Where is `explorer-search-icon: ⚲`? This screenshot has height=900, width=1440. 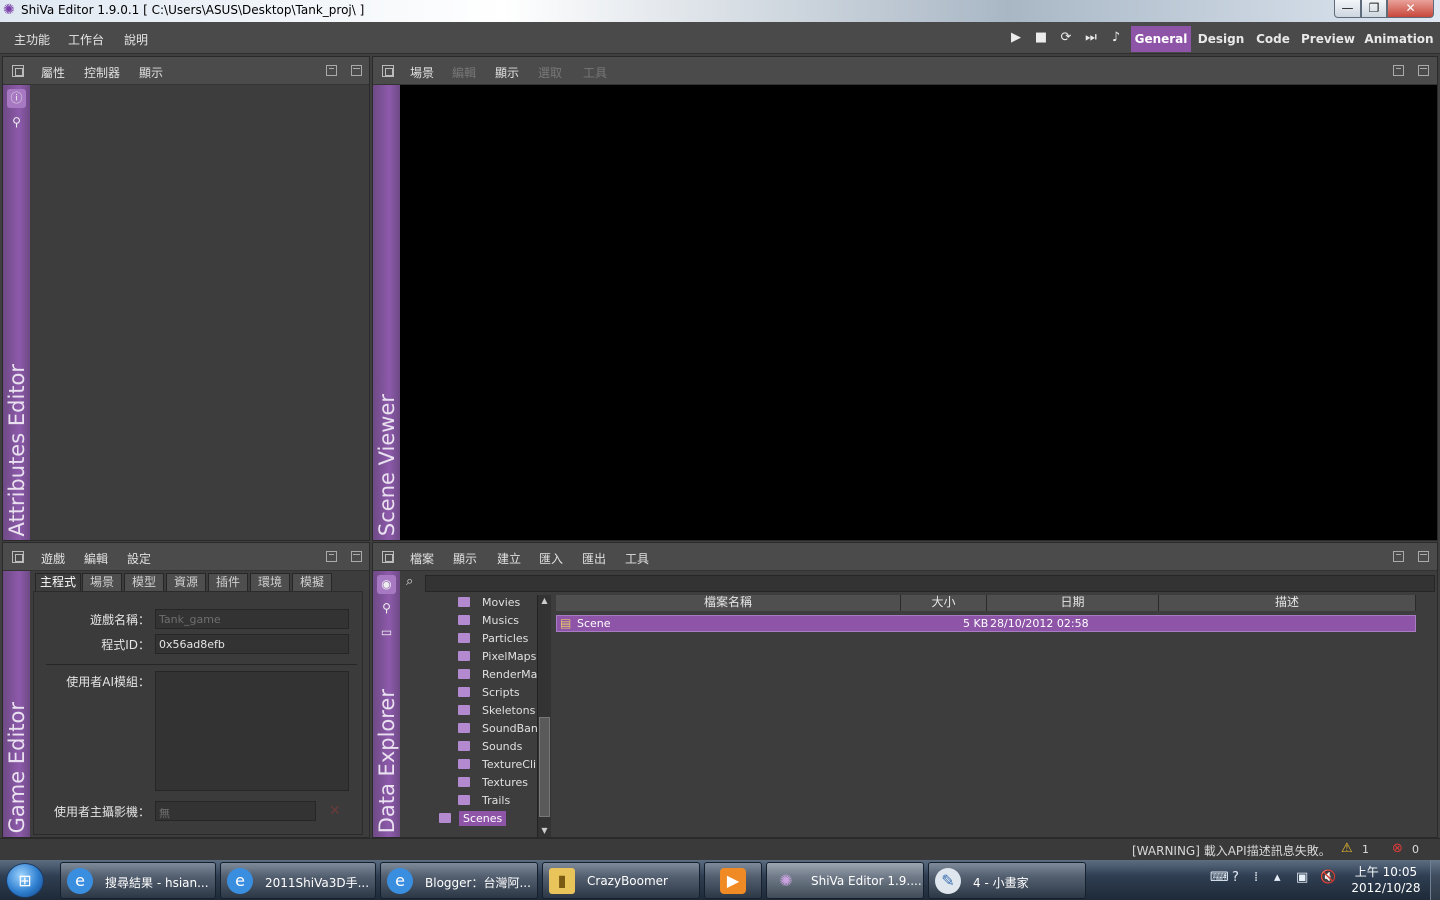
explorer-search-icon: ⚲ is located at coordinates (386, 608).